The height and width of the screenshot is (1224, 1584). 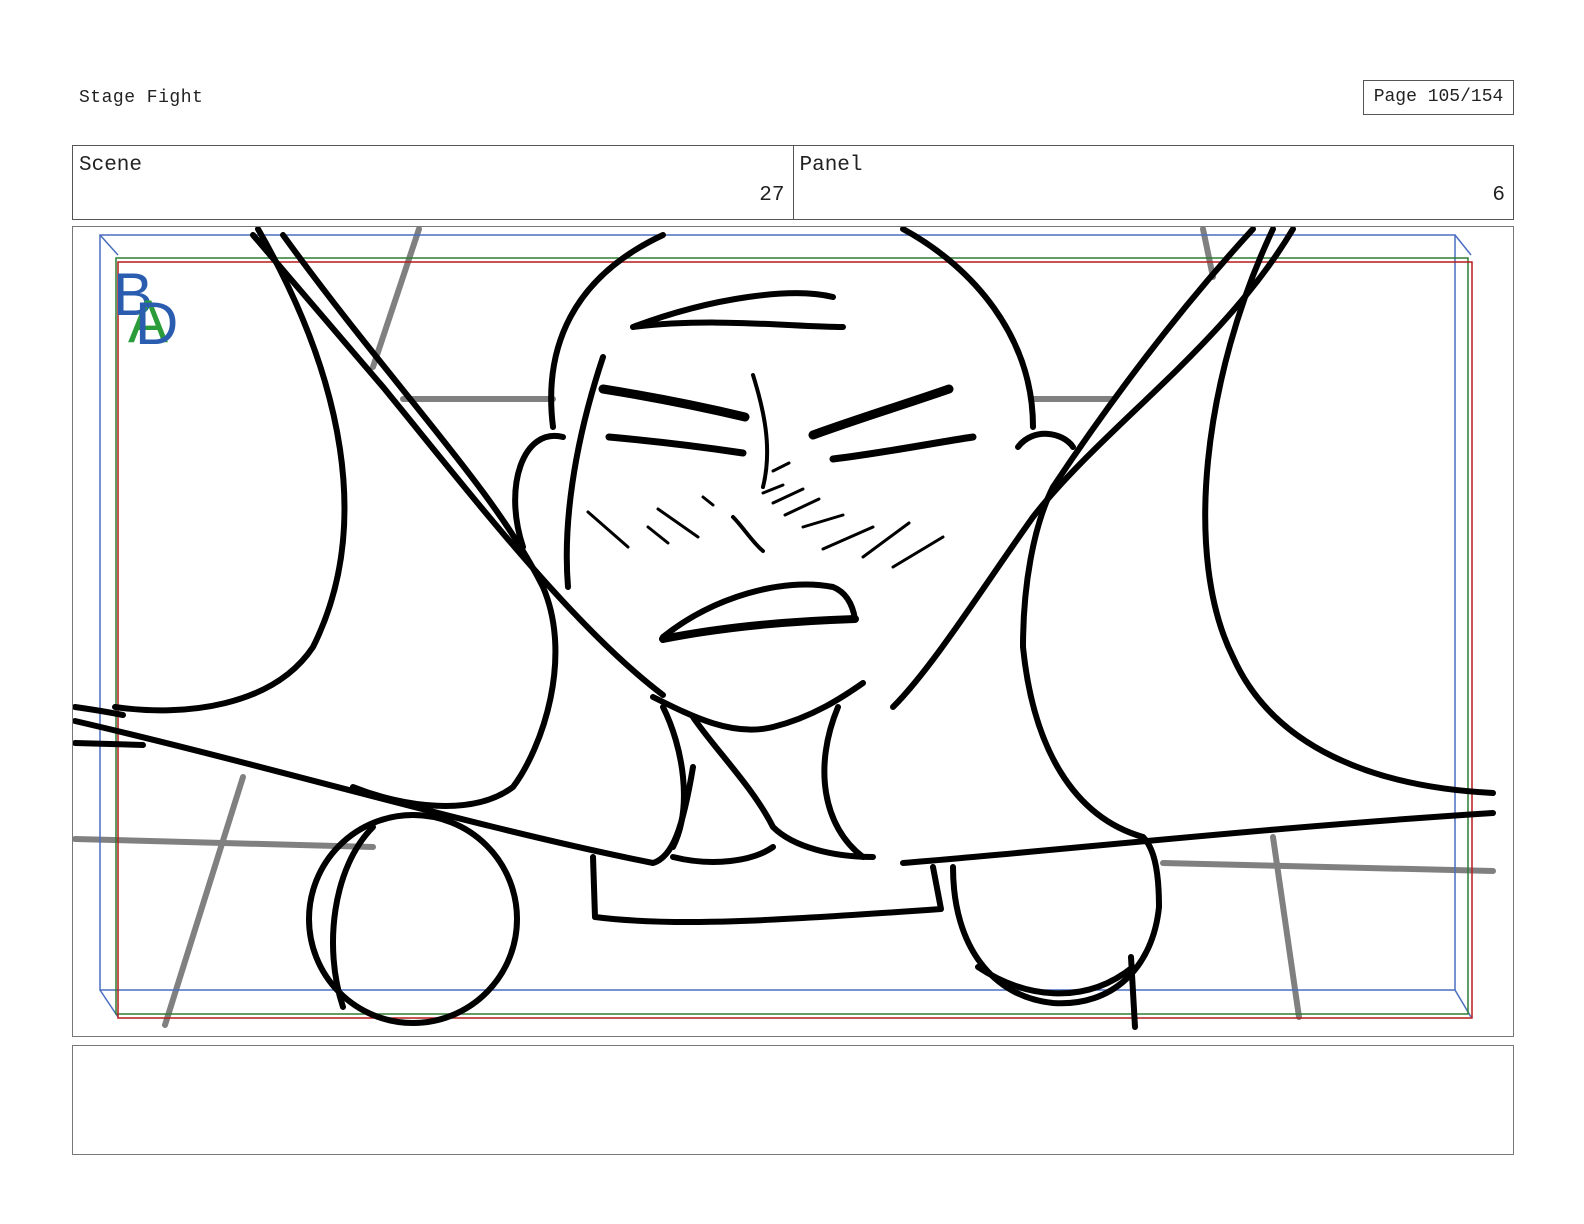 What do you see at coordinates (793, 1100) in the screenshot?
I see `notes-box` at bounding box center [793, 1100].